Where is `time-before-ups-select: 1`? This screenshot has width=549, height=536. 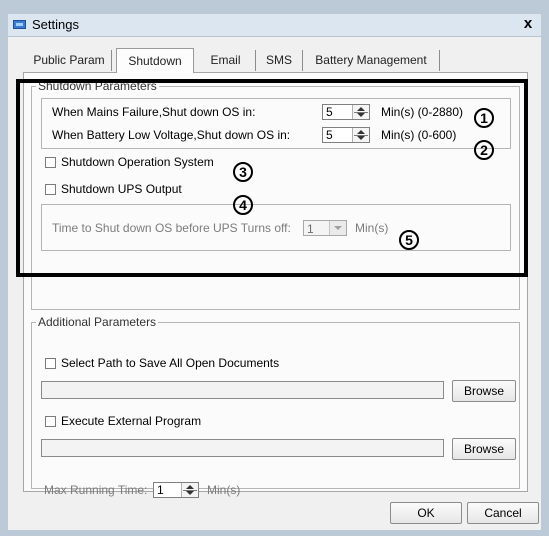
time-before-ups-select: 1 is located at coordinates (325, 228).